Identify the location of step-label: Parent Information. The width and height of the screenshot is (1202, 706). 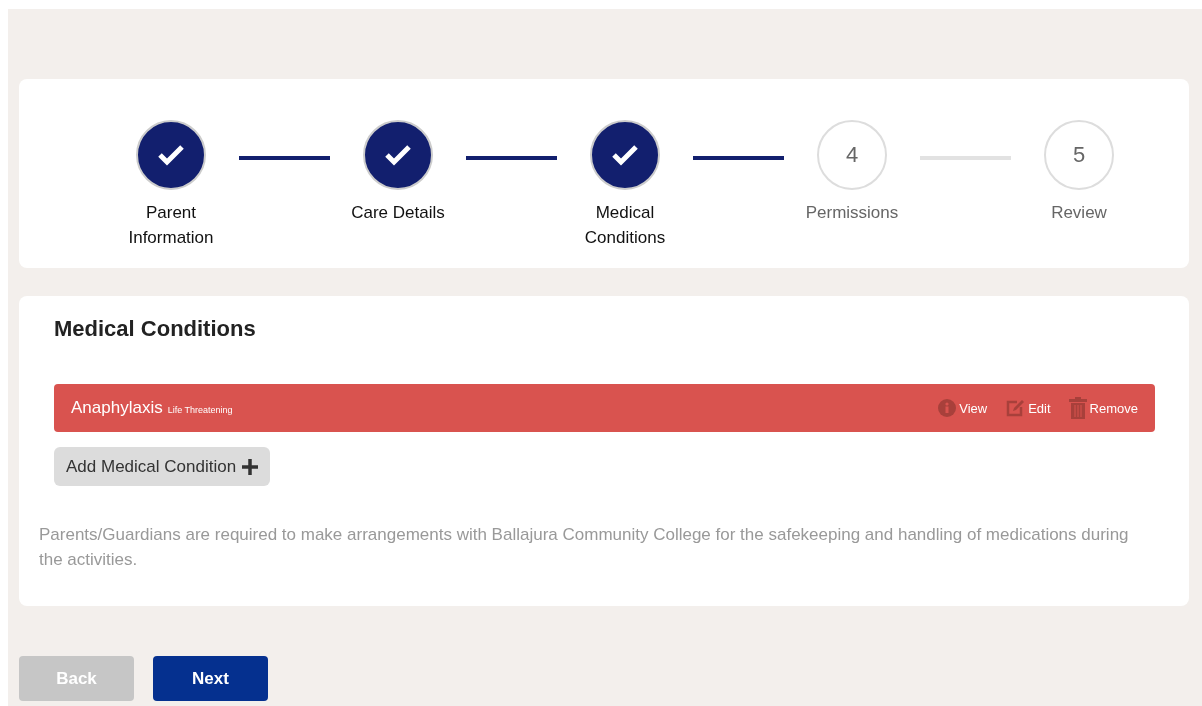
(171, 225).